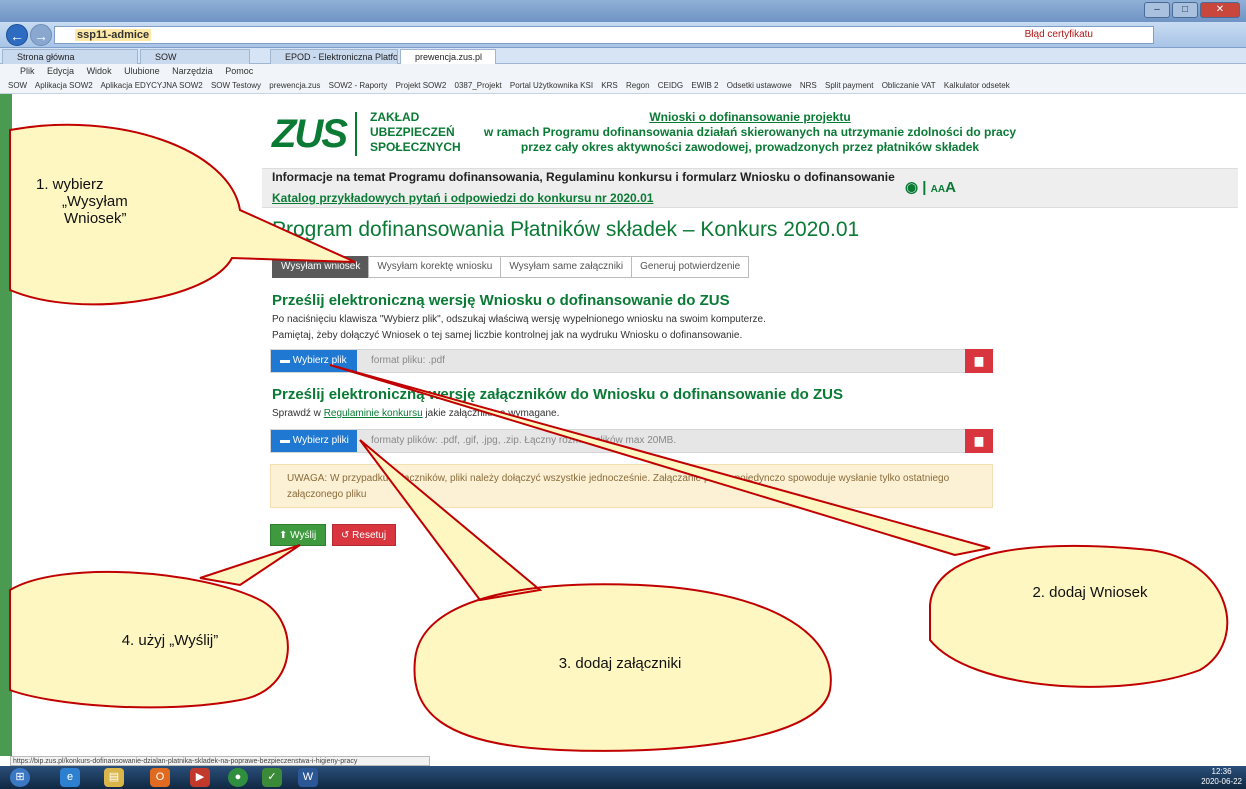 The image size is (1246, 789). I want to click on outlook-icon: O, so click(160, 777).